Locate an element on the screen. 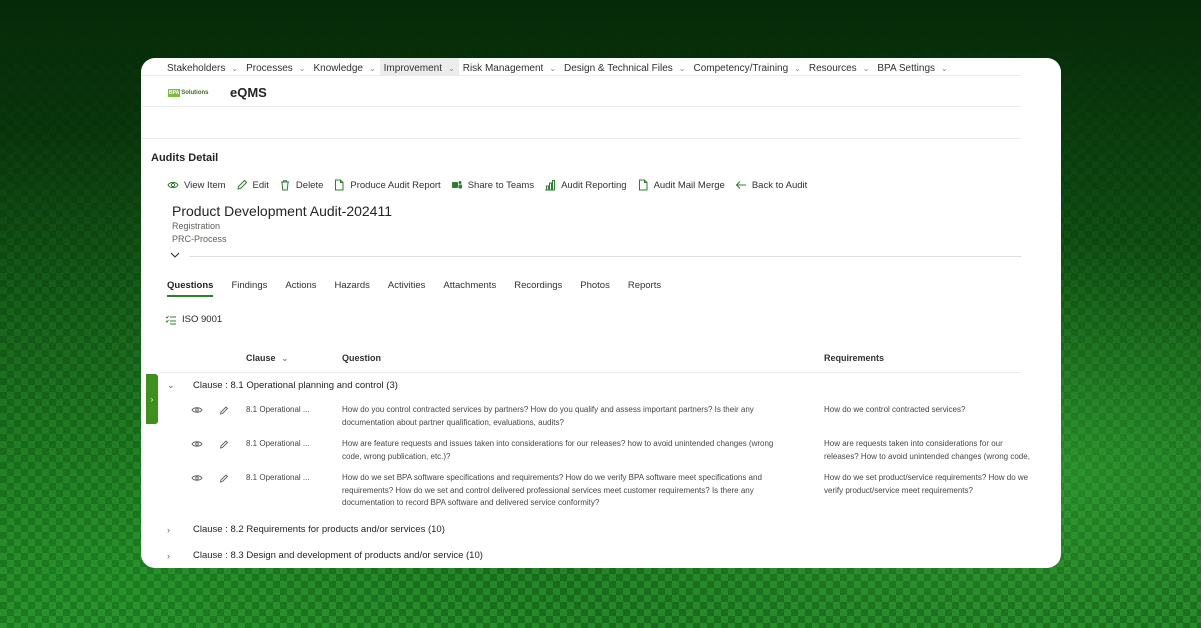 The image size is (1201, 628). column-header-clause: Clause ⌄ is located at coordinates (267, 358).